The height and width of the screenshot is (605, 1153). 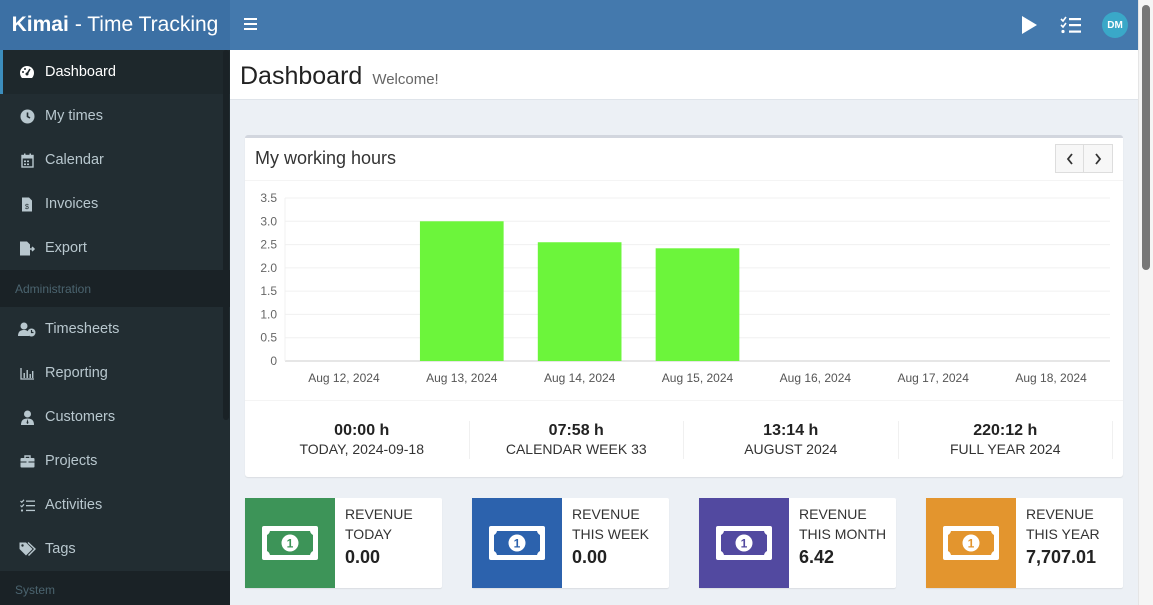 What do you see at coordinates (362, 449) in the screenshot?
I see `stat-label: TODAY, 2024-09-18` at bounding box center [362, 449].